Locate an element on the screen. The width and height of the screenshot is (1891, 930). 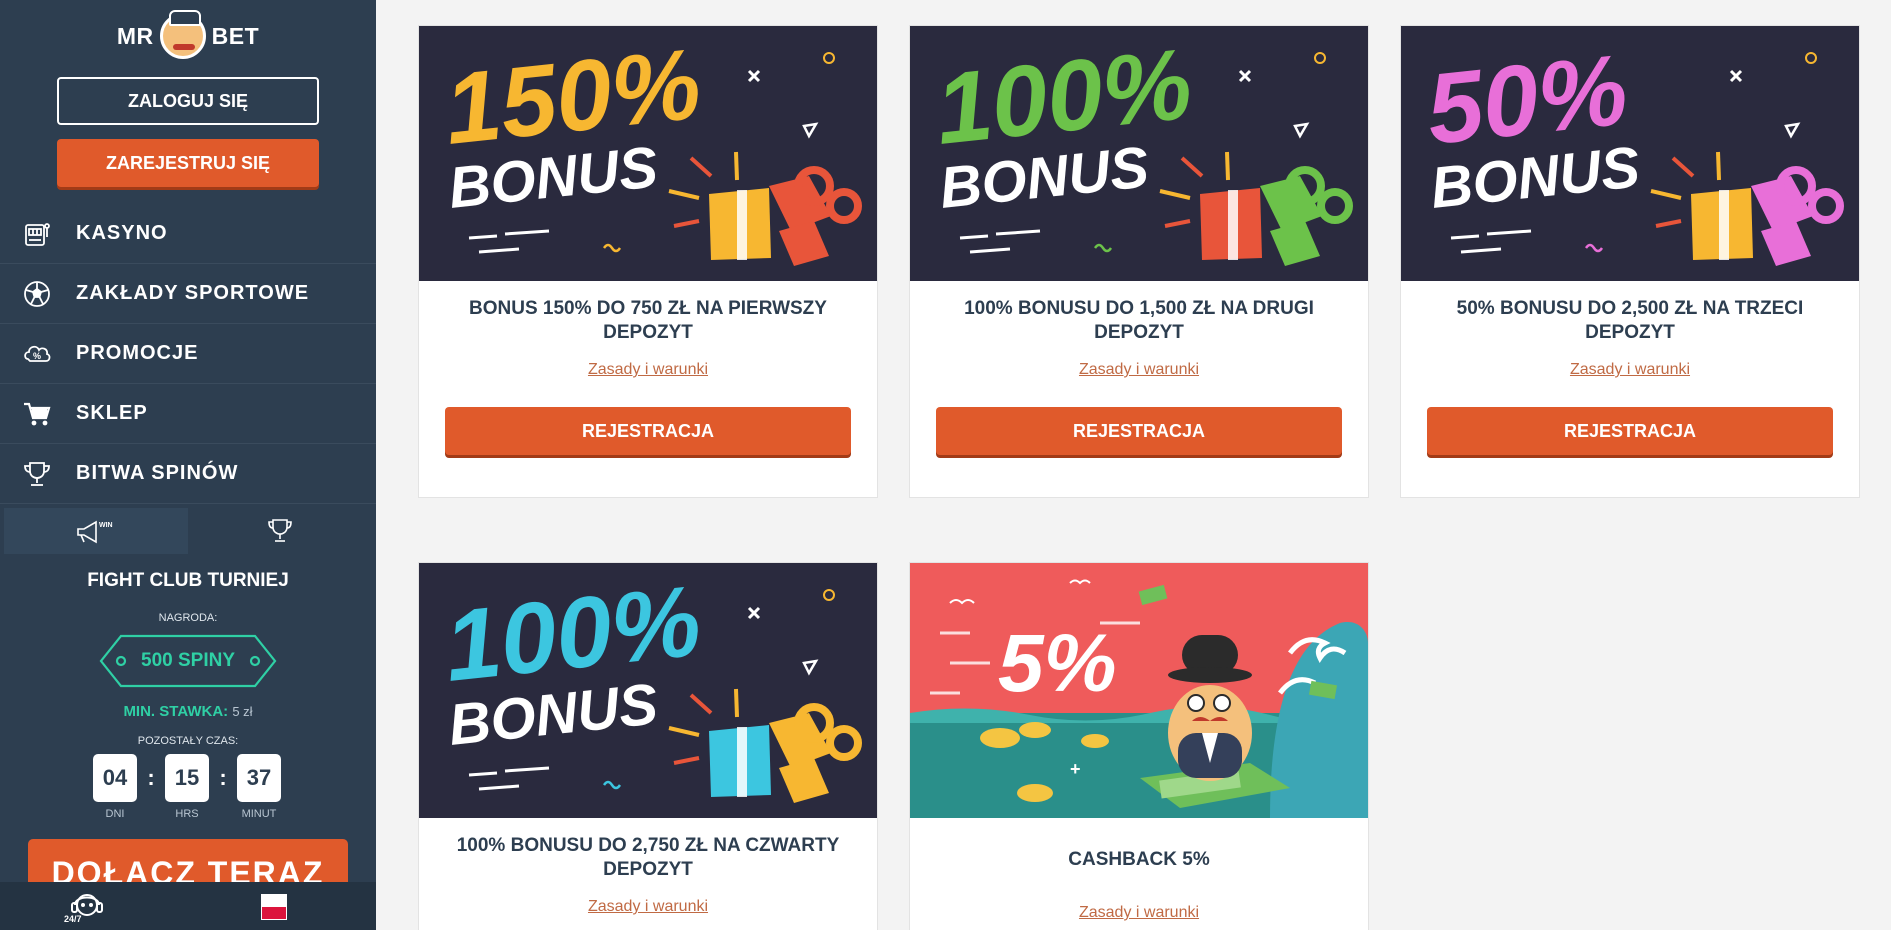
nav-item-spin-battle: BITWA SPINÓW is located at coordinates (188, 474).